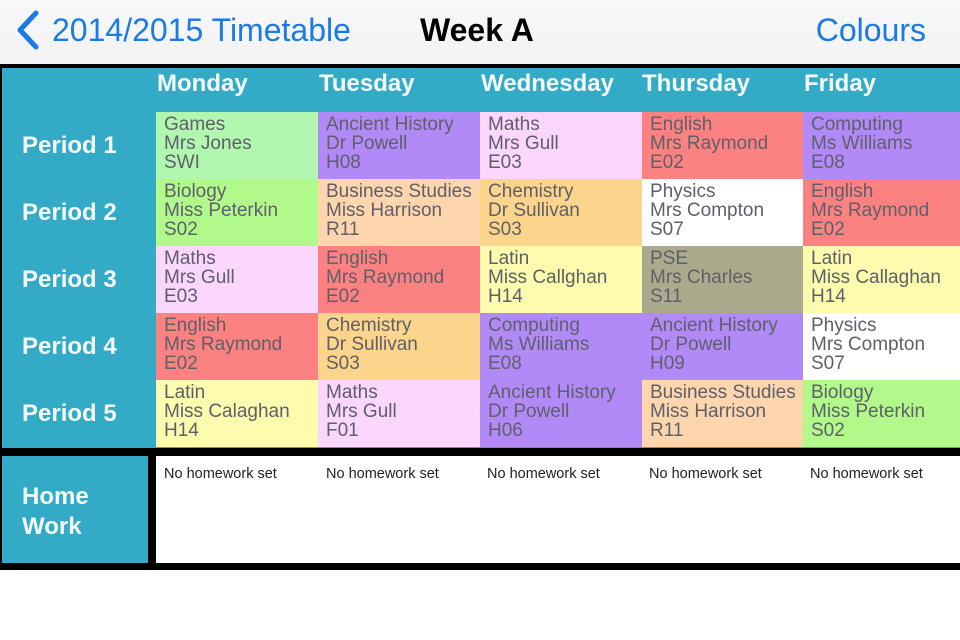 Image resolution: width=960 pixels, height=640 pixels. Describe the element at coordinates (69, 413) in the screenshot. I see `period-label-5: Period 5` at that location.